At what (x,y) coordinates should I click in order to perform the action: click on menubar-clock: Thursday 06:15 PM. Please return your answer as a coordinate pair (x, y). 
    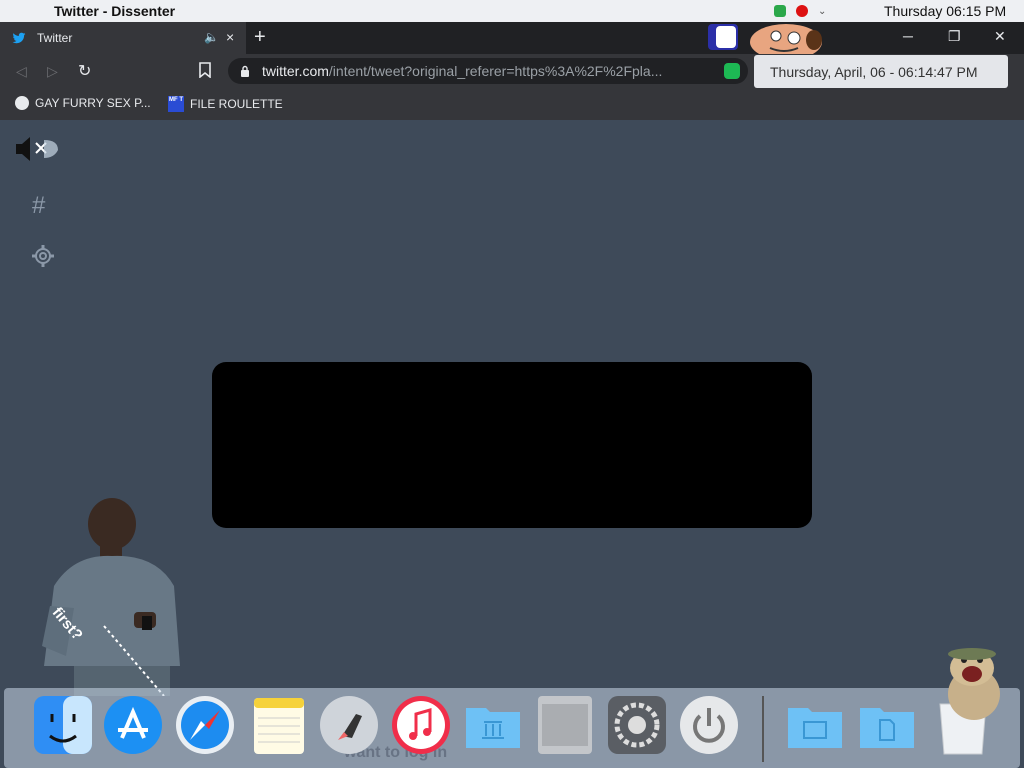
    Looking at the image, I should click on (945, 11).